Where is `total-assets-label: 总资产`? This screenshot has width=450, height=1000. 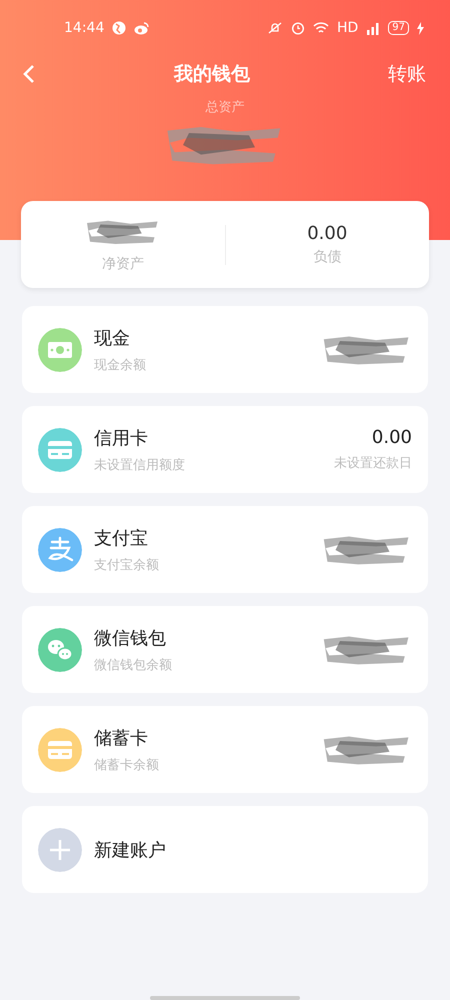 total-assets-label: 总资产 is located at coordinates (225, 107).